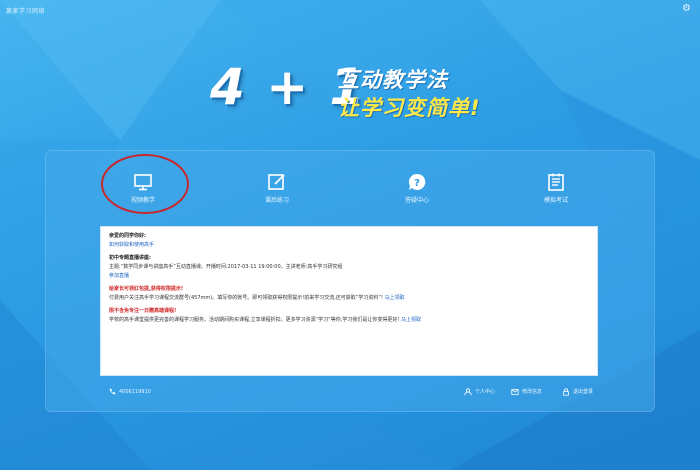 The width and height of the screenshot is (700, 470). What do you see at coordinates (395, 298) in the screenshot?
I see `promo1-link: 马上领取` at bounding box center [395, 298].